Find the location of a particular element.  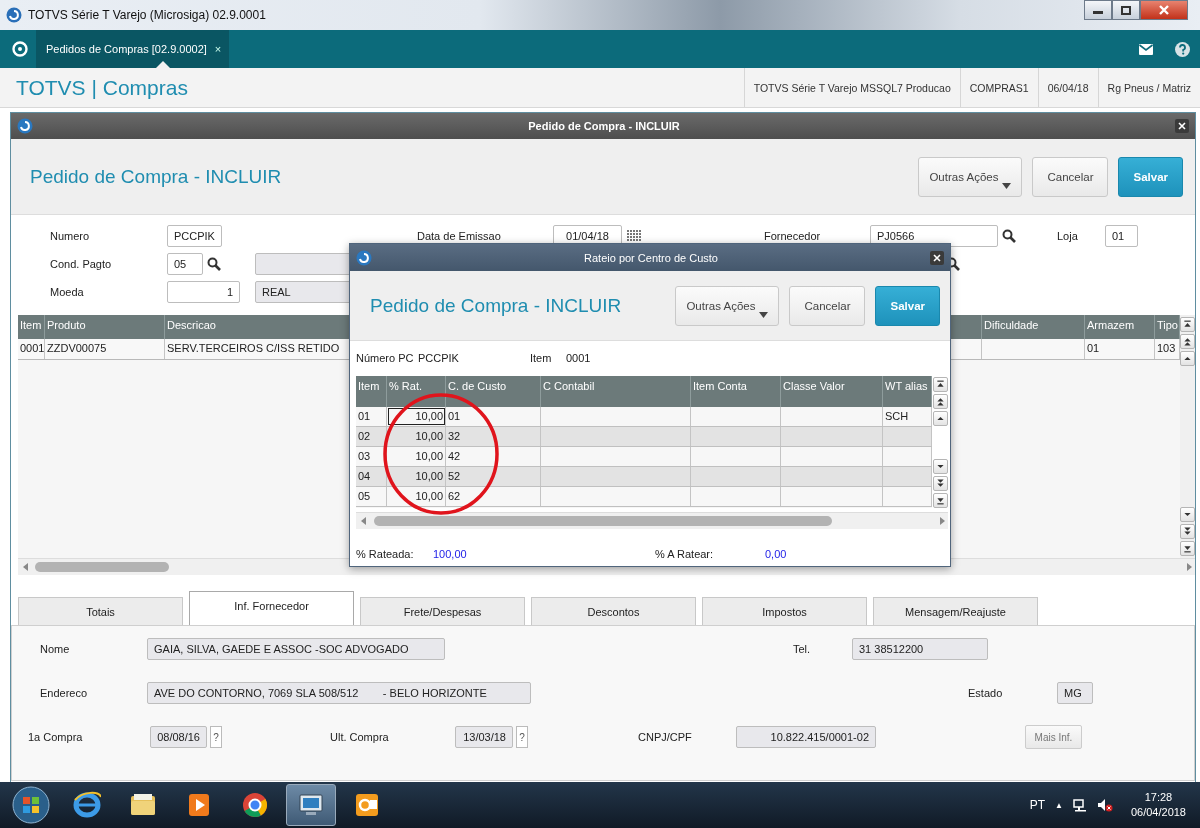

app-tab: Pedidos de Compras [02.9.0002] × is located at coordinates (133, 49).